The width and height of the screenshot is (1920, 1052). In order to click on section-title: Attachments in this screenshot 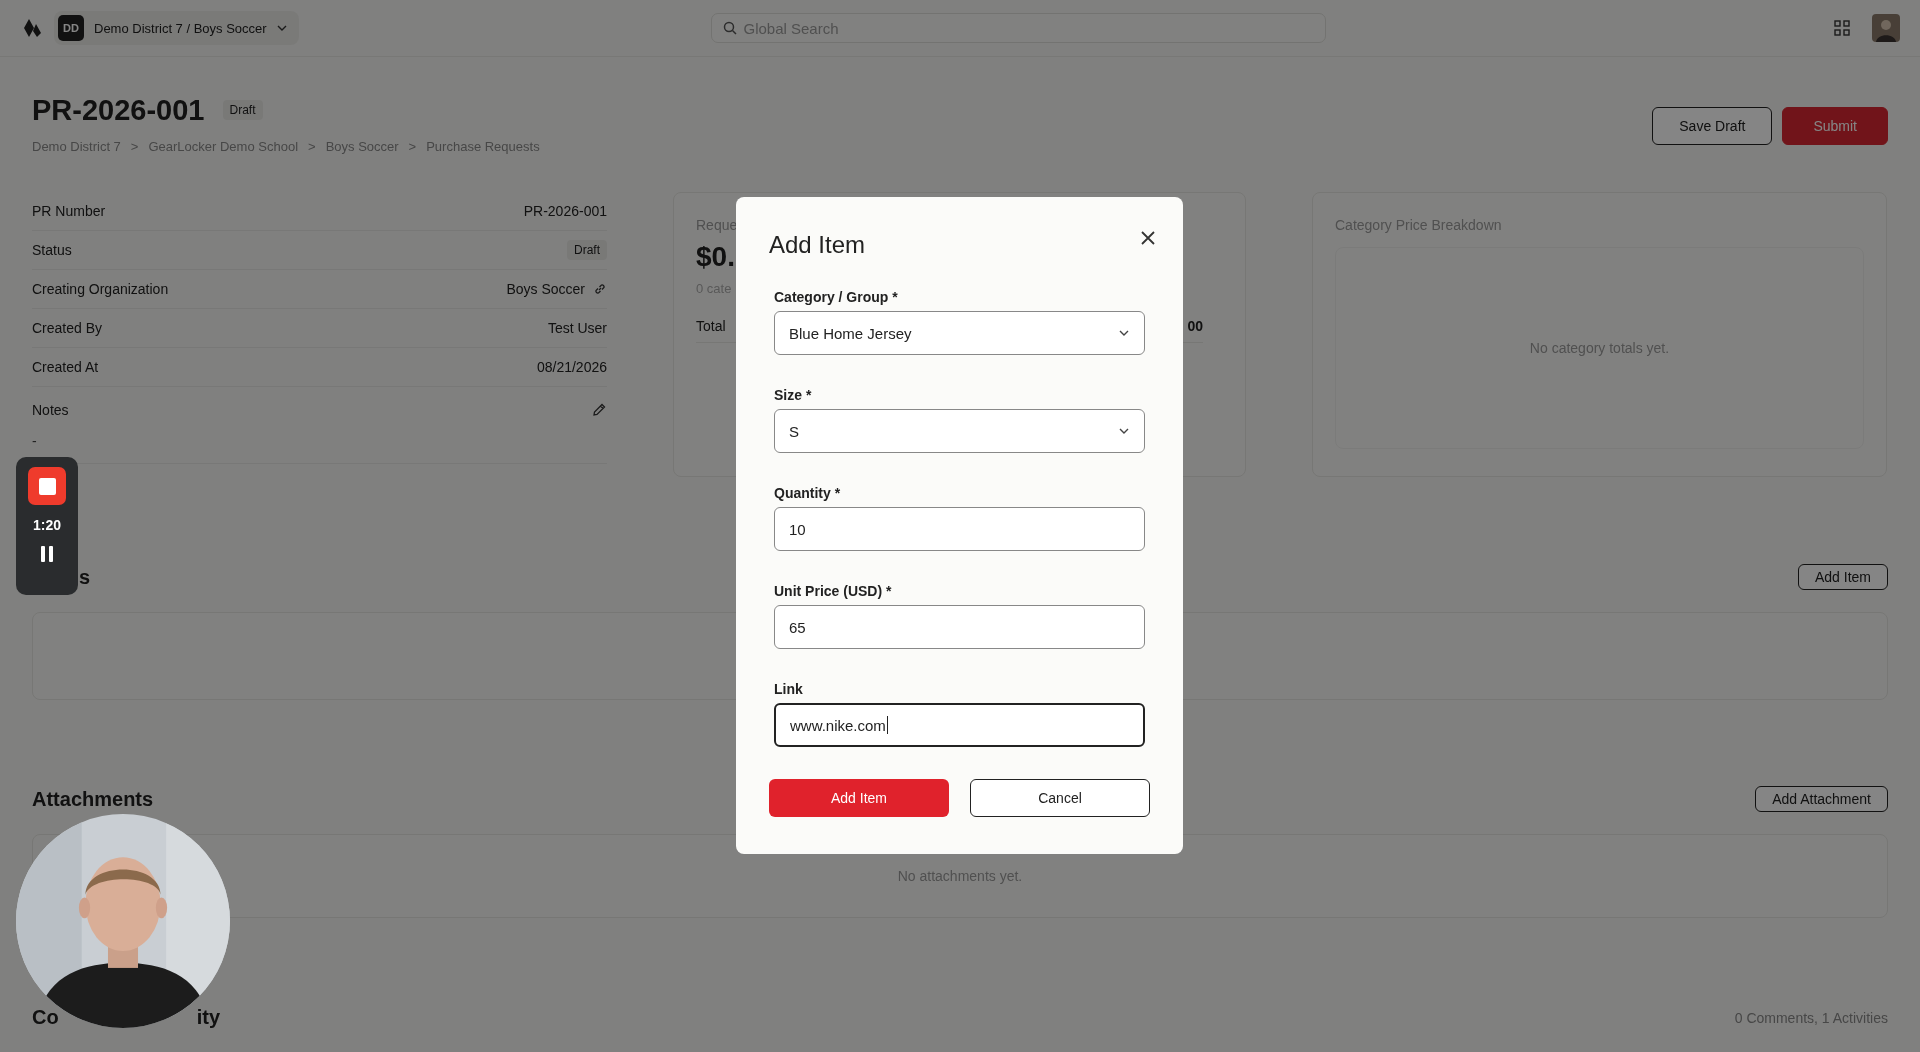, I will do `click(93, 799)`.